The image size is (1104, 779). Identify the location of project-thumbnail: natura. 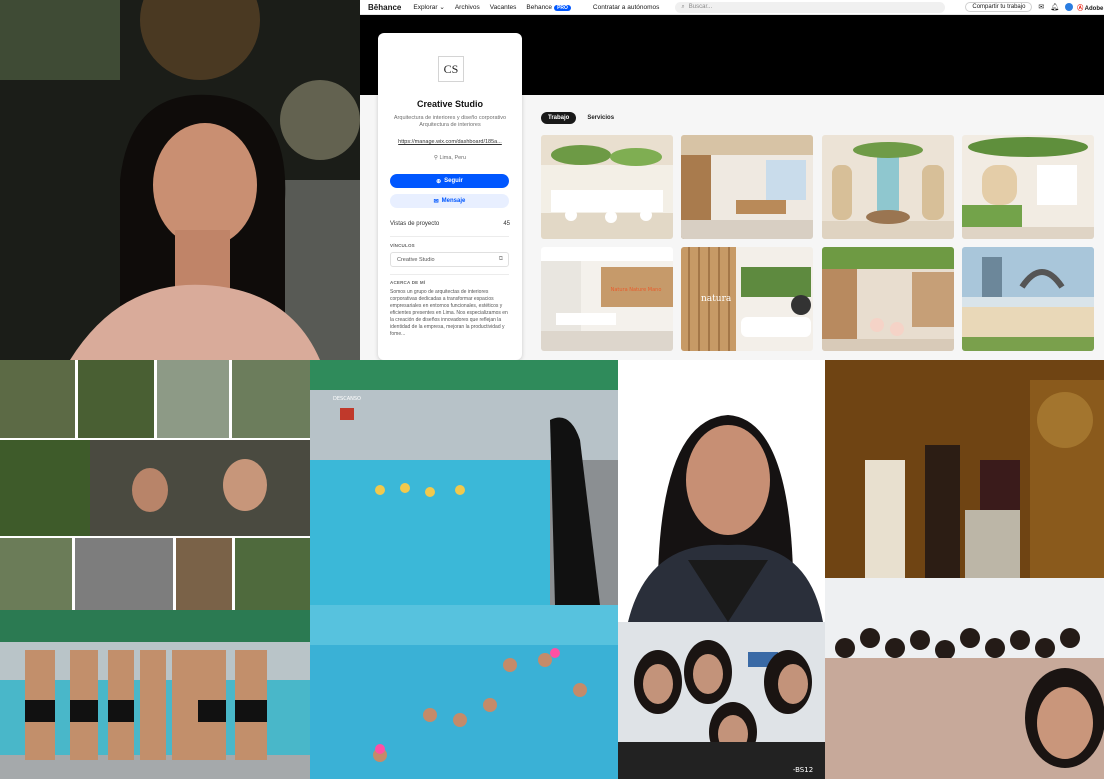
(747, 299).